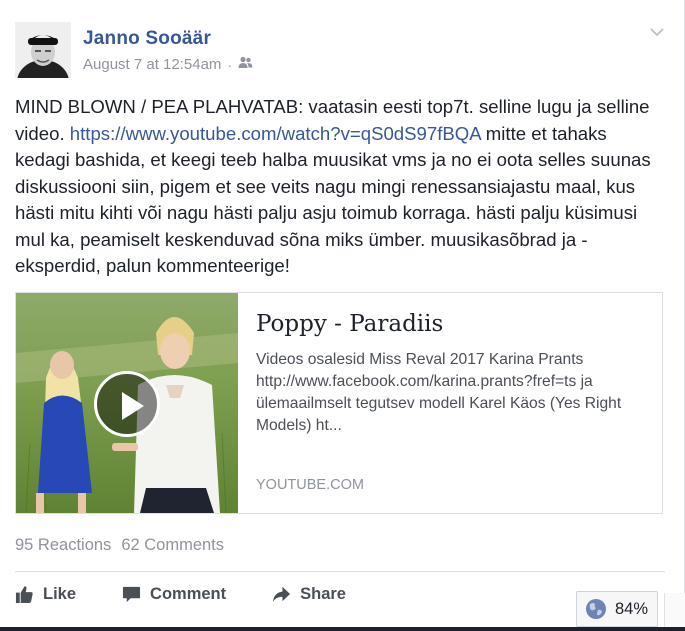  I want to click on comment-icon, so click(131, 594).